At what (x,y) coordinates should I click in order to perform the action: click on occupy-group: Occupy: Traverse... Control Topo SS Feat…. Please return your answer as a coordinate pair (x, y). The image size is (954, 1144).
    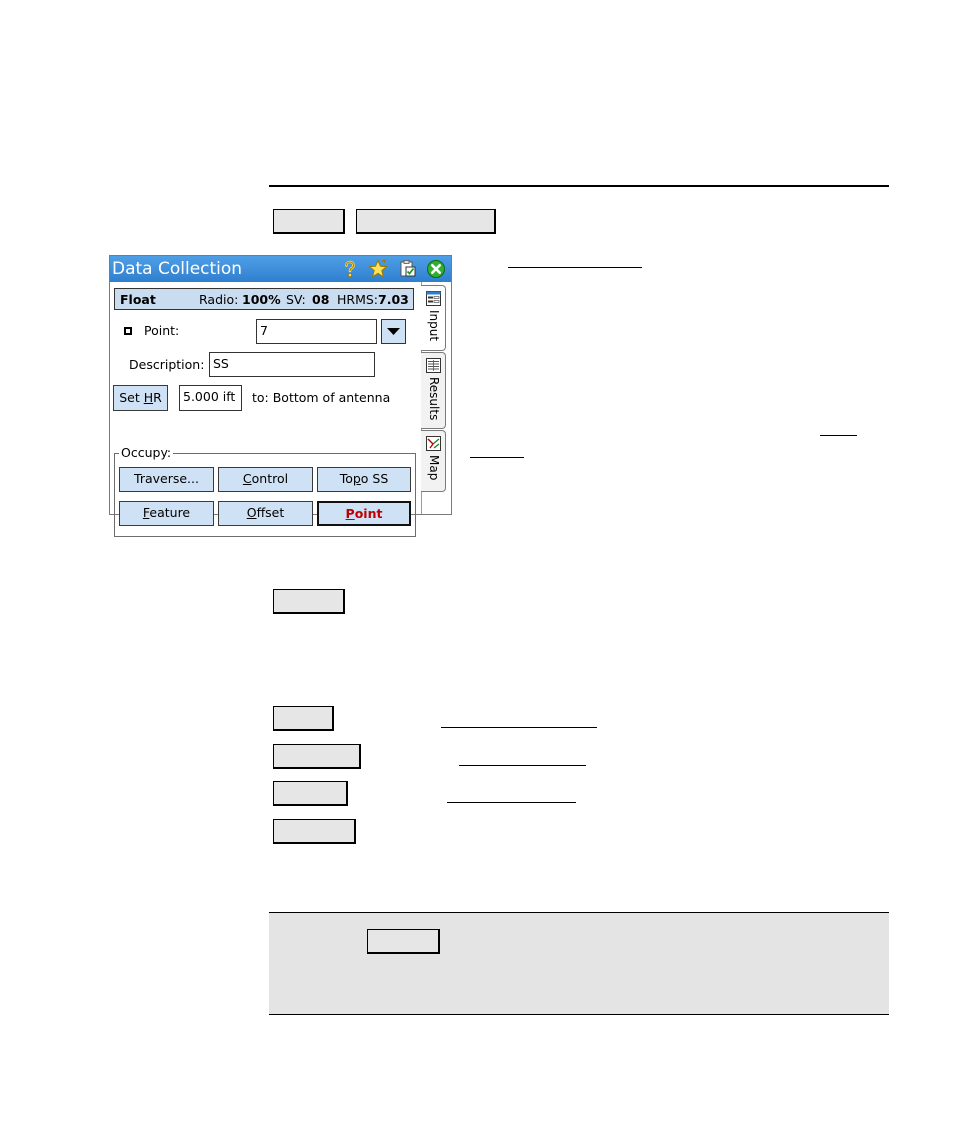
    Looking at the image, I should click on (265, 491).